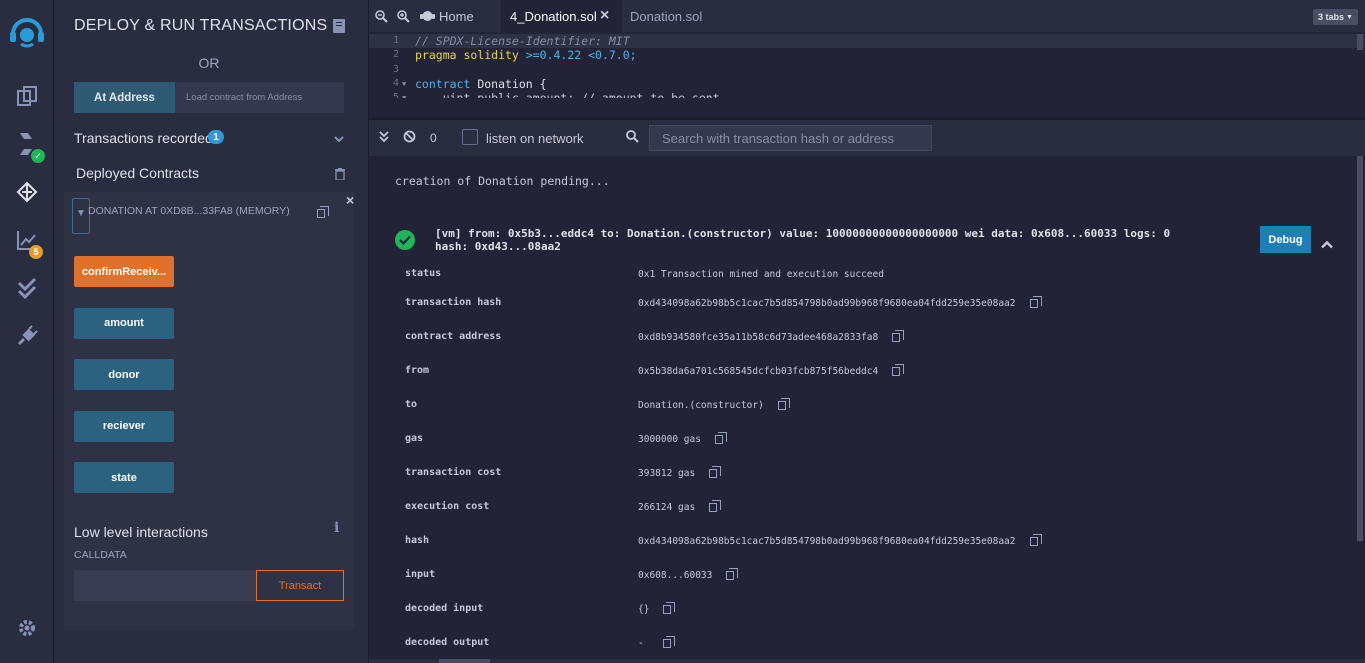  What do you see at coordinates (498, 246) in the screenshot?
I see `tx-hash-line: hash: 0xd43...08aa2` at bounding box center [498, 246].